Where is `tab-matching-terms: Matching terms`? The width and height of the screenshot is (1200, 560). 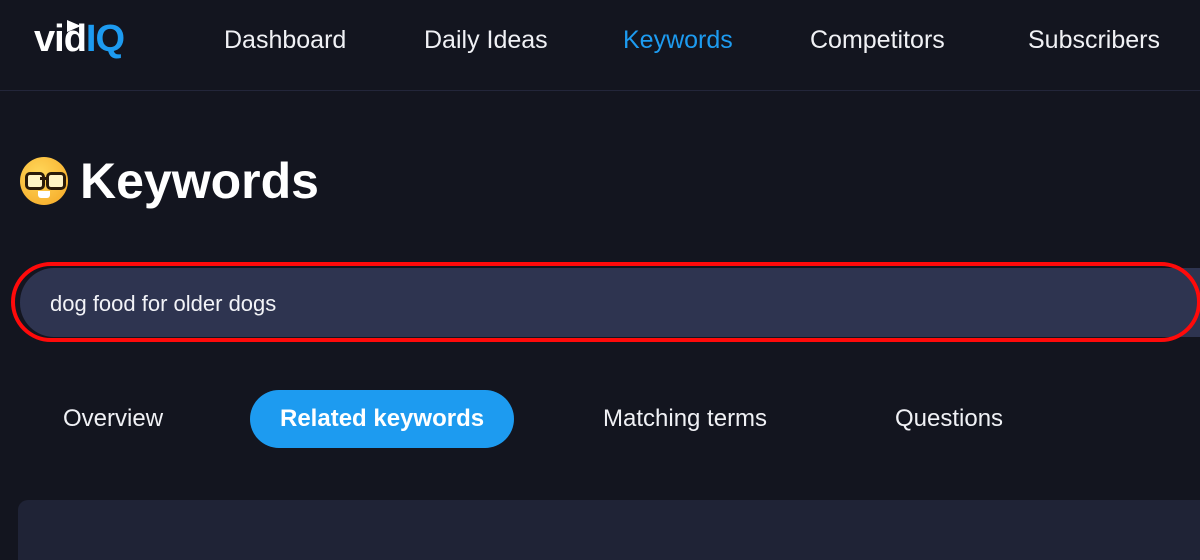 tab-matching-terms: Matching terms is located at coordinates (685, 419).